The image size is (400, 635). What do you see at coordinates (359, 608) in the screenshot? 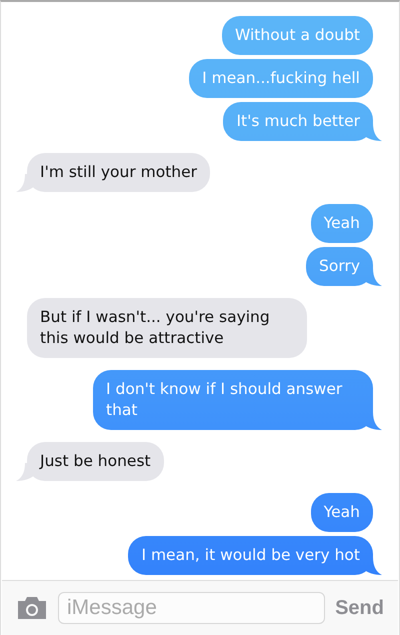
I see `send-button: Send` at bounding box center [359, 608].